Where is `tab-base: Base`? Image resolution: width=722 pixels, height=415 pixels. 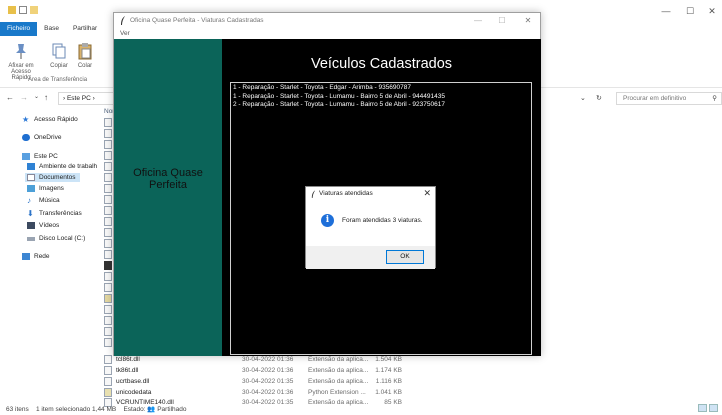 tab-base: Base is located at coordinates (51, 29).